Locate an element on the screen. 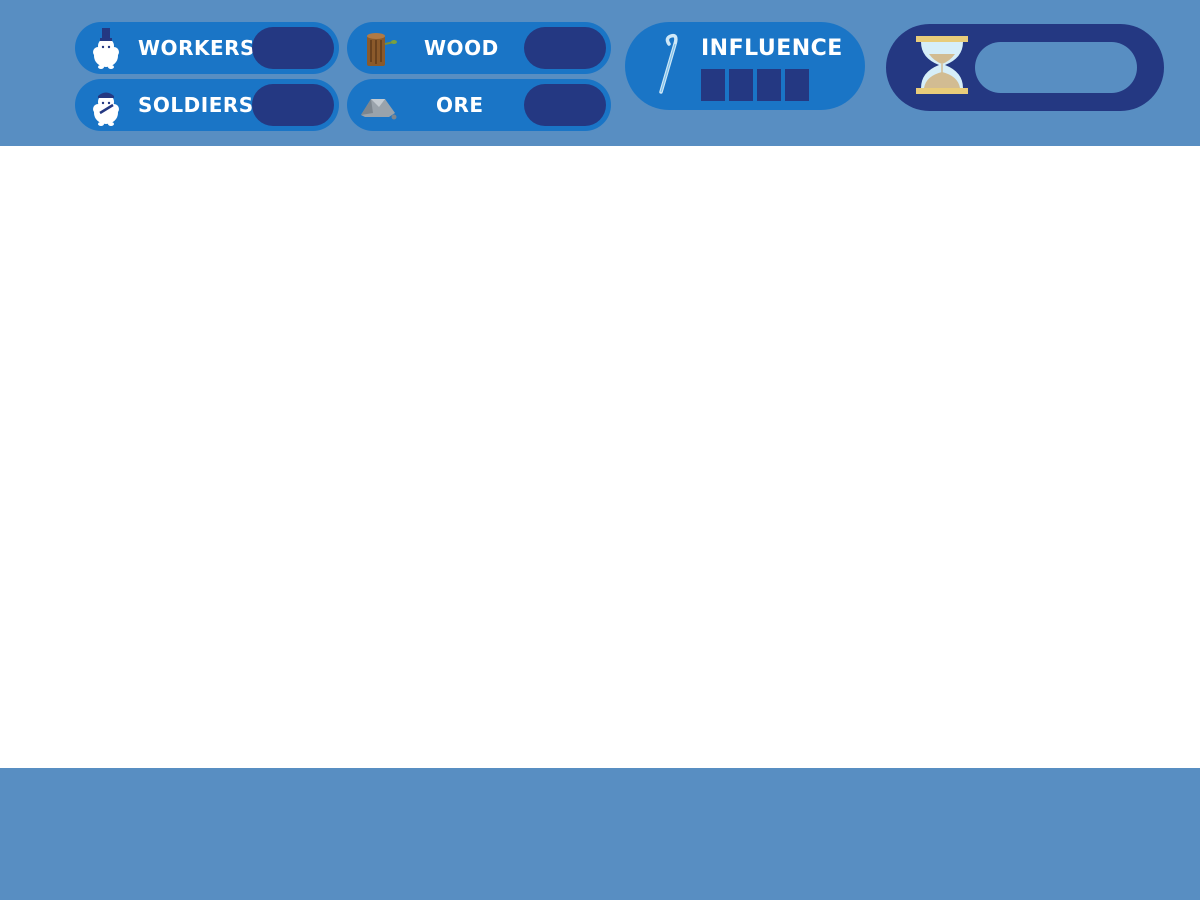 The height and width of the screenshot is (900, 1200). workers-label: WORKERS is located at coordinates (196, 48).